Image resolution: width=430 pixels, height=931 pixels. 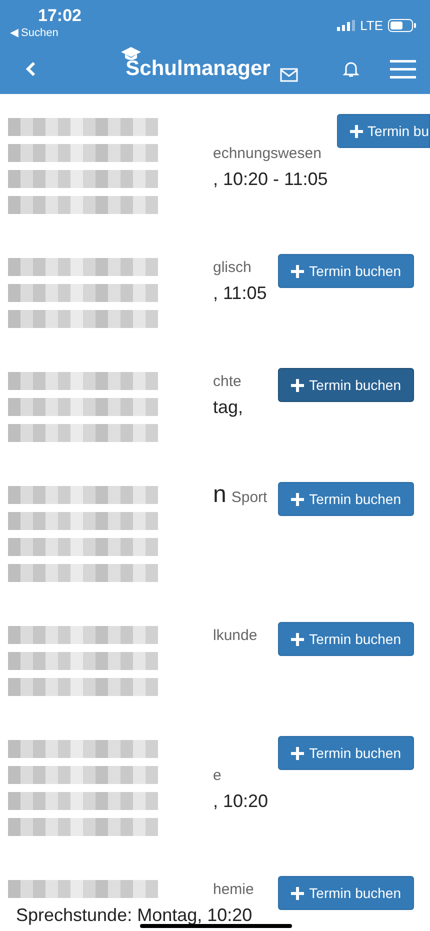 I want to click on time-text: tag,, so click(x=228, y=407).